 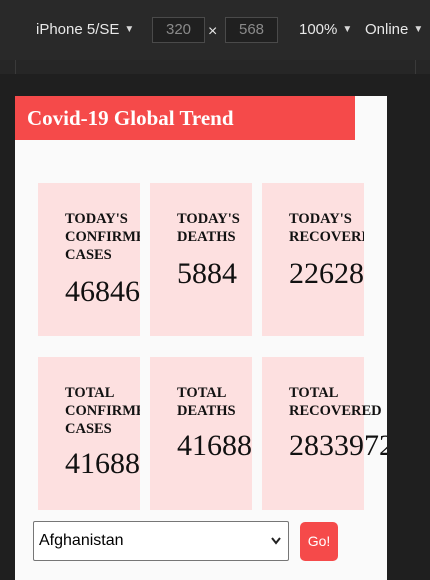 I want to click on today-confirmed-card: TODAY'S CONFIRMED CASES 468460, so click(x=89, y=259).